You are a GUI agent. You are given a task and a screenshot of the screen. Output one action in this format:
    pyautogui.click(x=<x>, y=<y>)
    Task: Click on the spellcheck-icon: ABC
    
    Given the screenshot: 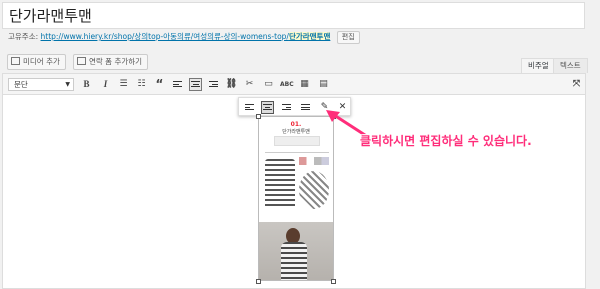 What is the action you would take?
    pyautogui.click(x=287, y=84)
    